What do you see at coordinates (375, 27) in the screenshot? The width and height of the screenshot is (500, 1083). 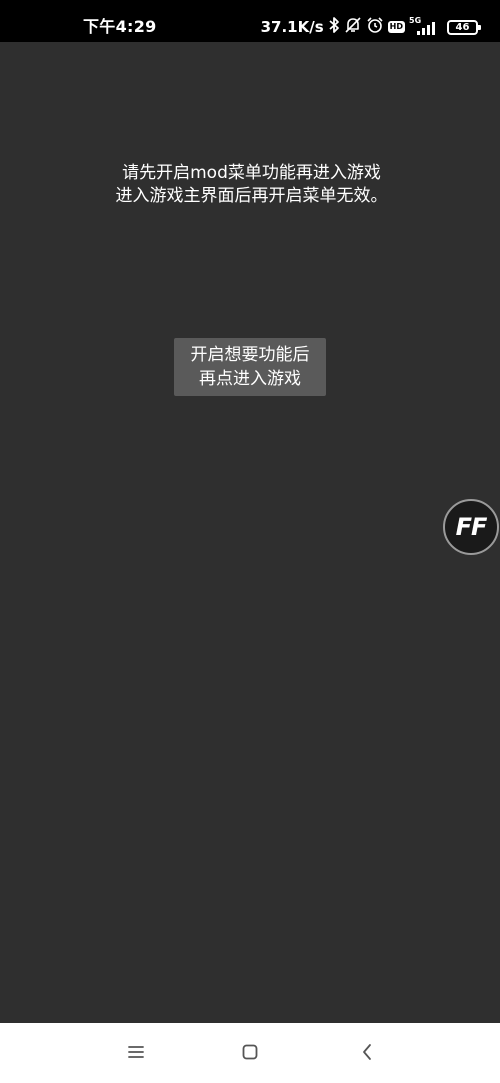 I see `alarm-icon` at bounding box center [375, 27].